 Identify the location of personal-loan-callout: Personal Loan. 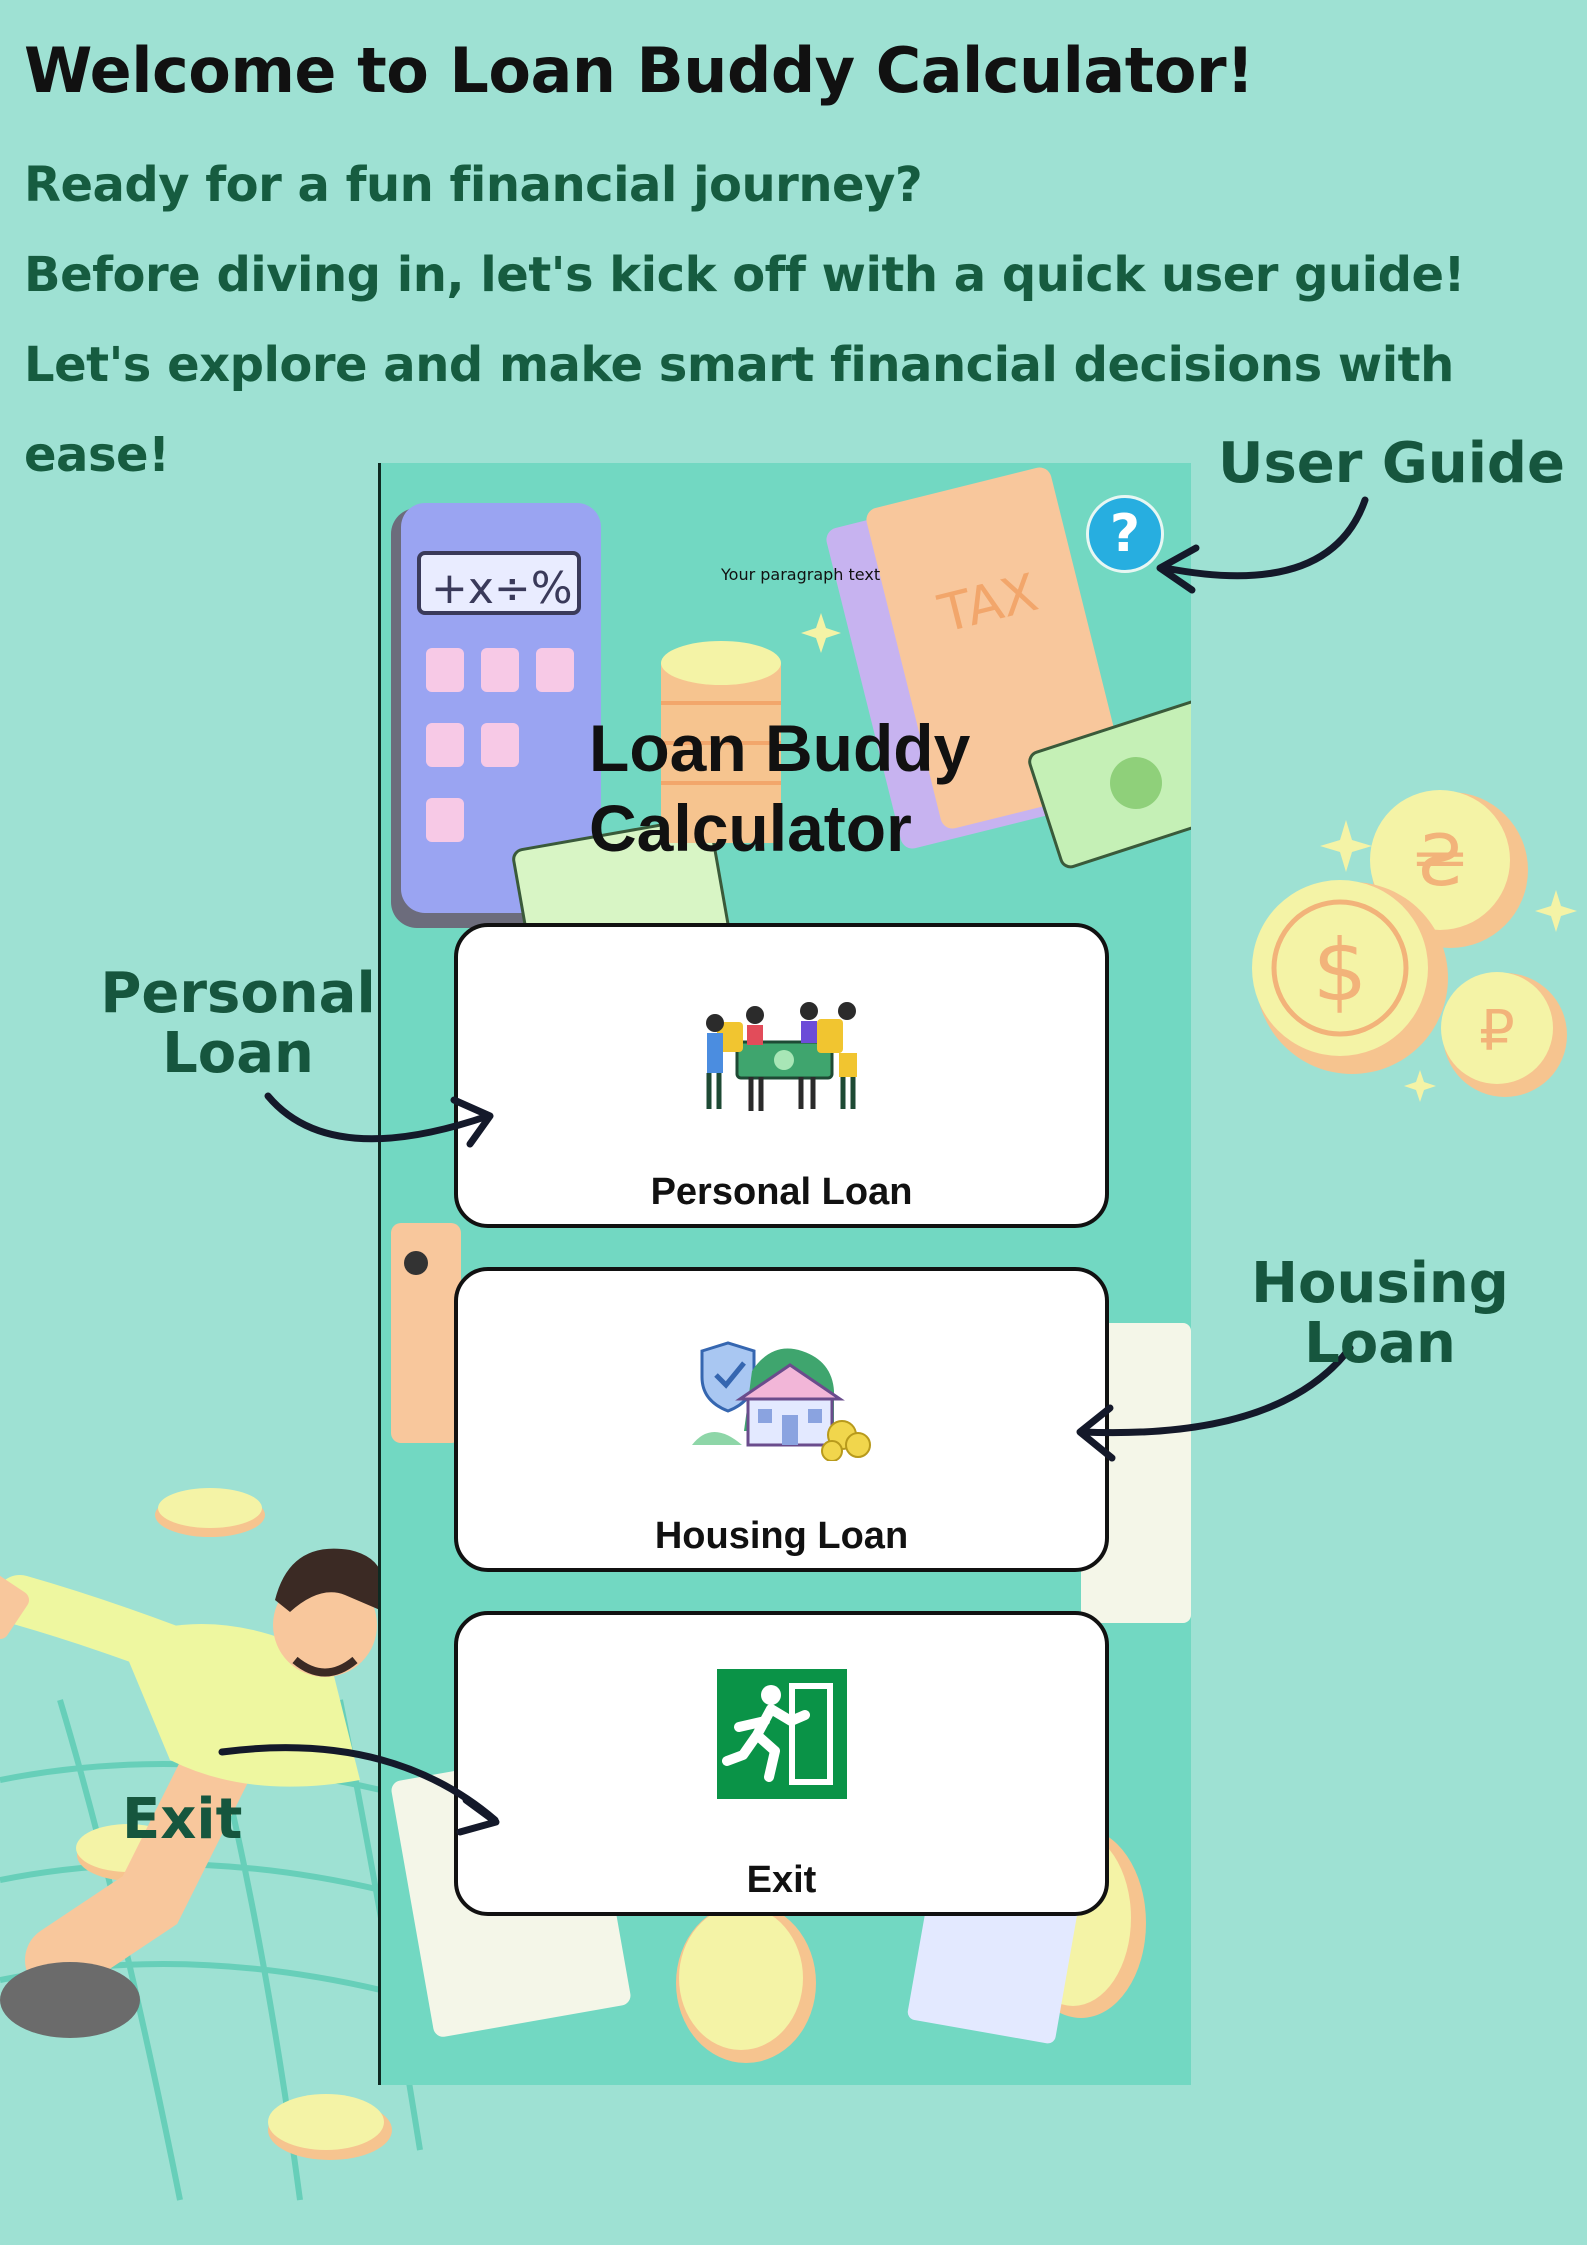
(238, 1023).